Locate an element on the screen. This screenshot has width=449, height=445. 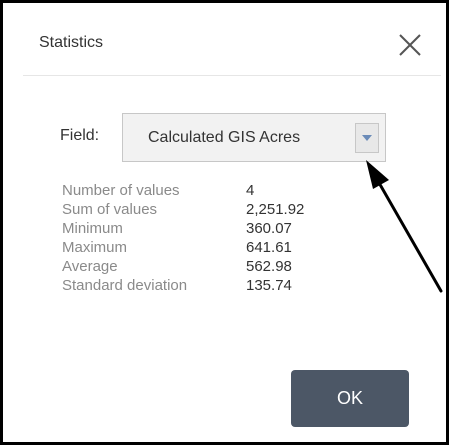
stat-label: Minimum is located at coordinates (92, 228).